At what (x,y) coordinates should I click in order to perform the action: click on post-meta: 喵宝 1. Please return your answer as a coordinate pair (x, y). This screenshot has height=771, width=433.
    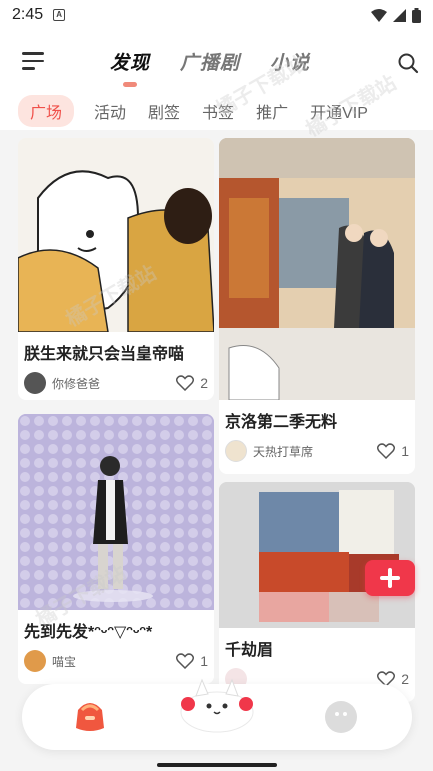
    Looking at the image, I should click on (116, 657).